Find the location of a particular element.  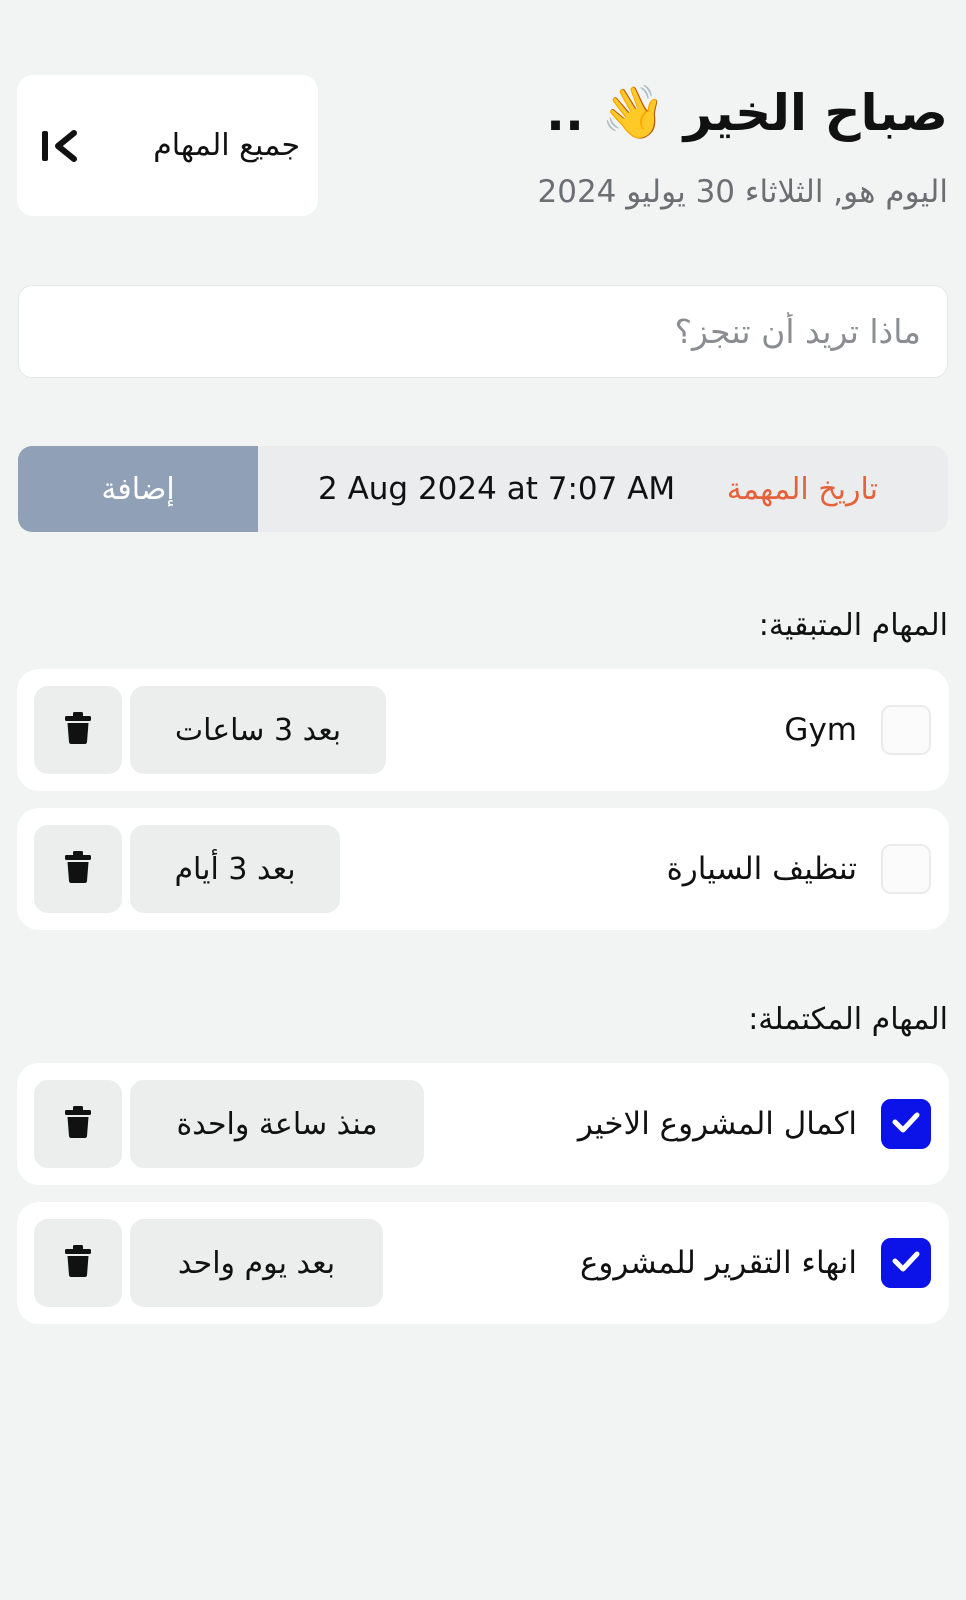

task-time-chip: بعد 3 أيام is located at coordinates (235, 869).